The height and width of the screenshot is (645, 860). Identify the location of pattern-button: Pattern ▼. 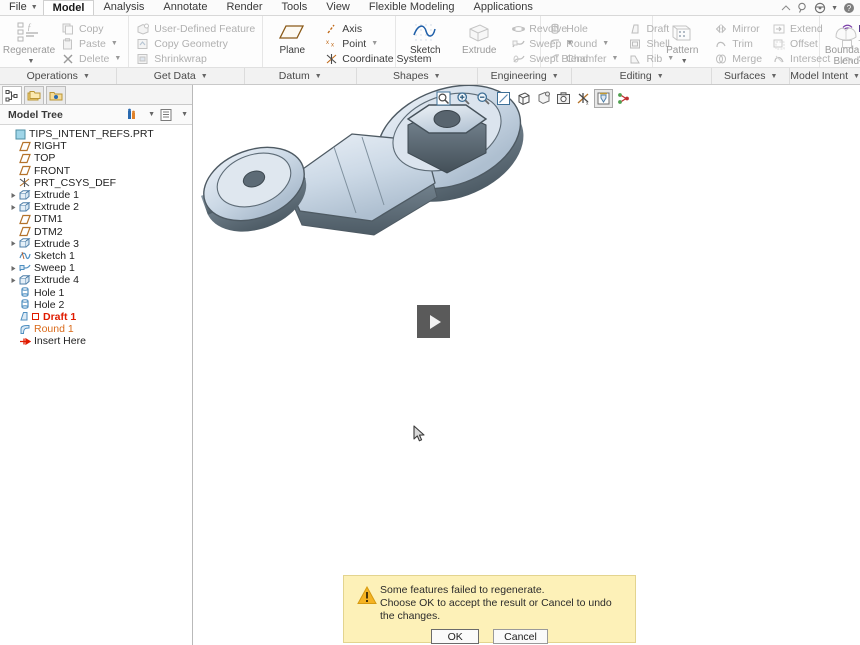
(682, 43).